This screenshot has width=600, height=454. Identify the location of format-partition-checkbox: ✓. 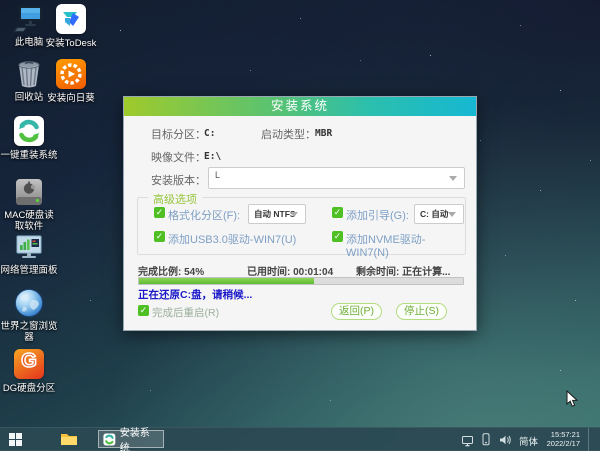
(159, 212).